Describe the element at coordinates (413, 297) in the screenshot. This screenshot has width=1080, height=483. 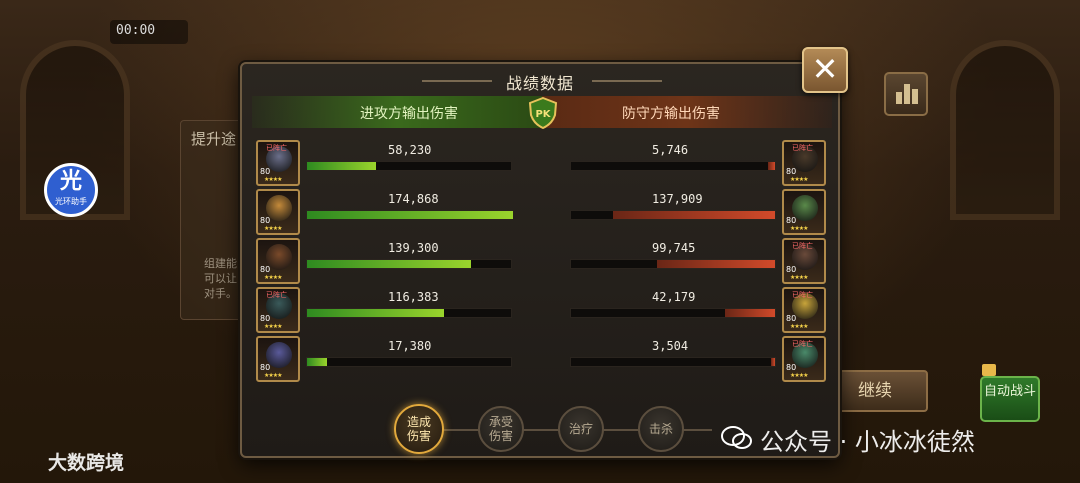
I see `attacker-damage-value: 116,383` at that location.